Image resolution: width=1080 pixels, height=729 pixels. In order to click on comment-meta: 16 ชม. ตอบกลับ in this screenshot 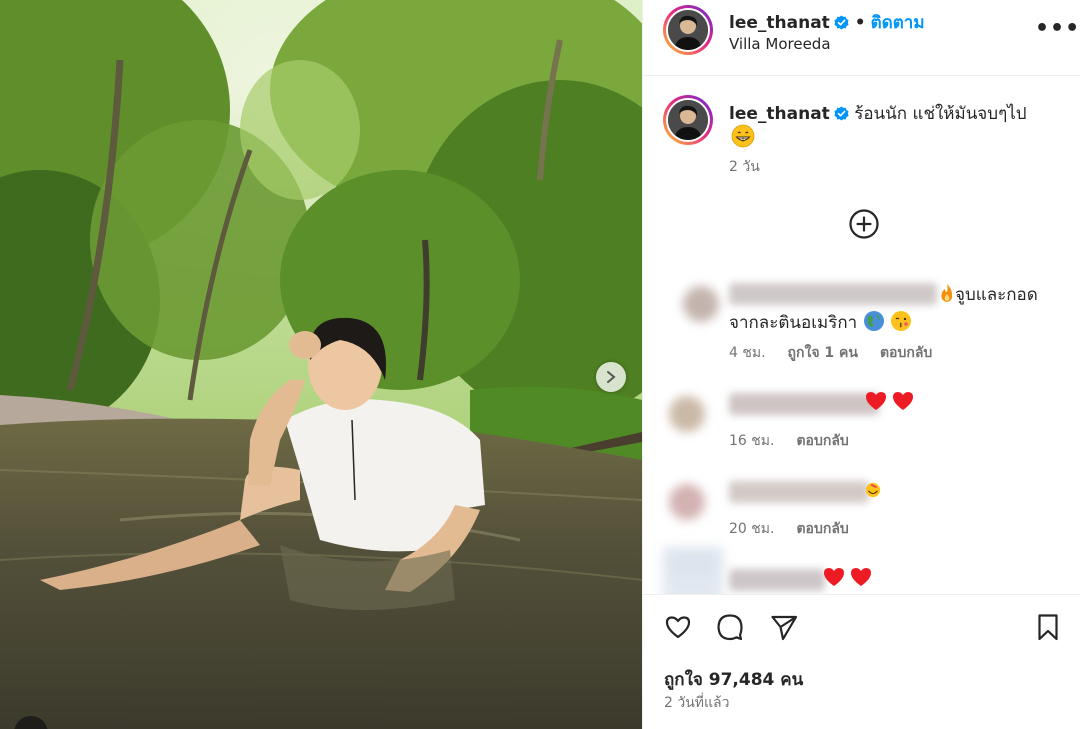, I will do `click(800, 441)`.